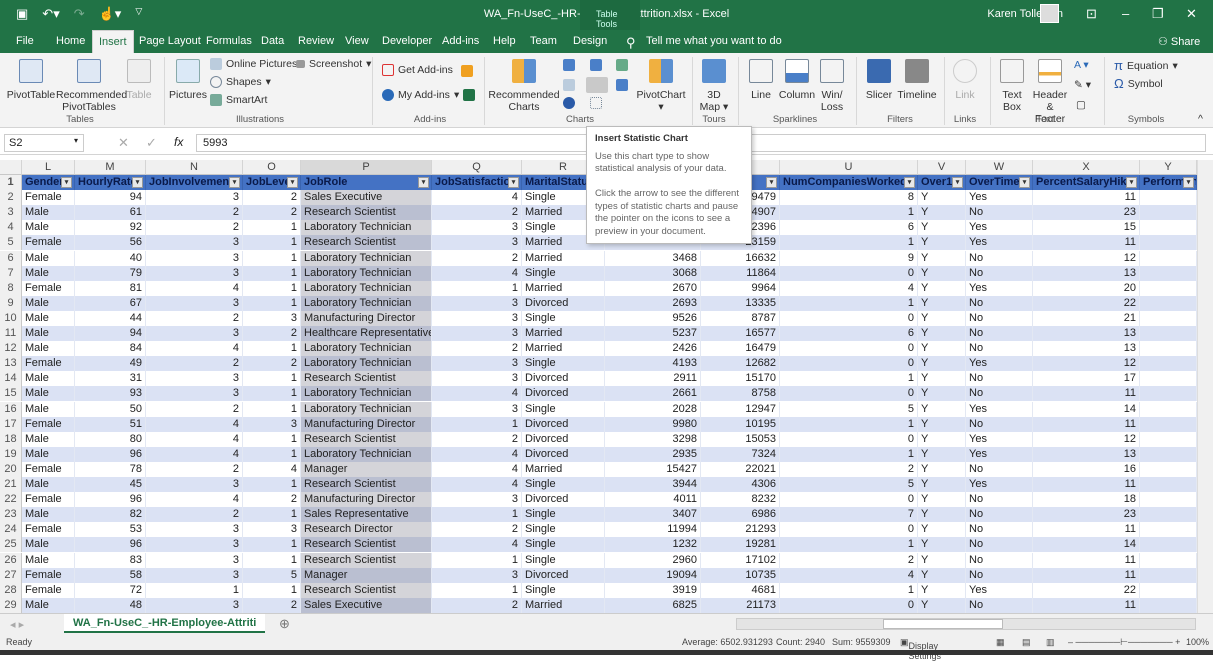 The height and width of the screenshot is (661, 1213). What do you see at coordinates (31, 80) in the screenshot?
I see `pivottable-button: PivotTable` at bounding box center [31, 80].